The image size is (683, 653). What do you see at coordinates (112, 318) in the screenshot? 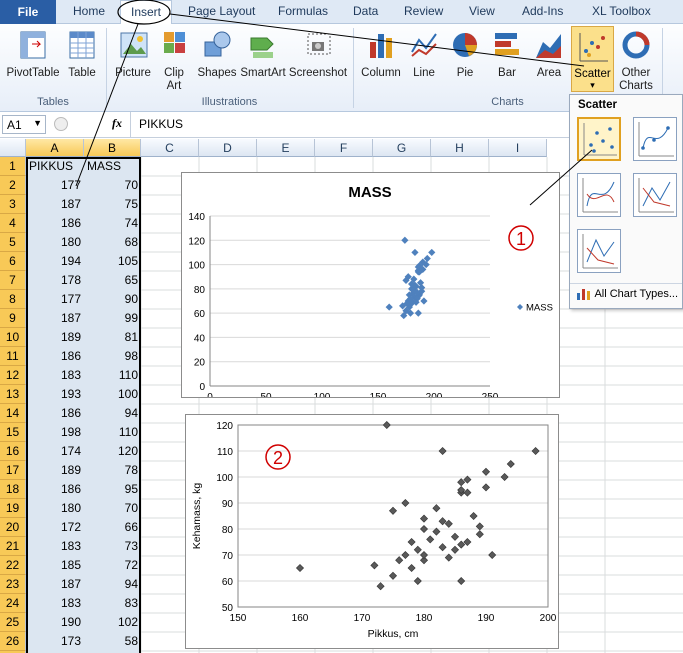
I see `cell-b: 99` at bounding box center [112, 318].